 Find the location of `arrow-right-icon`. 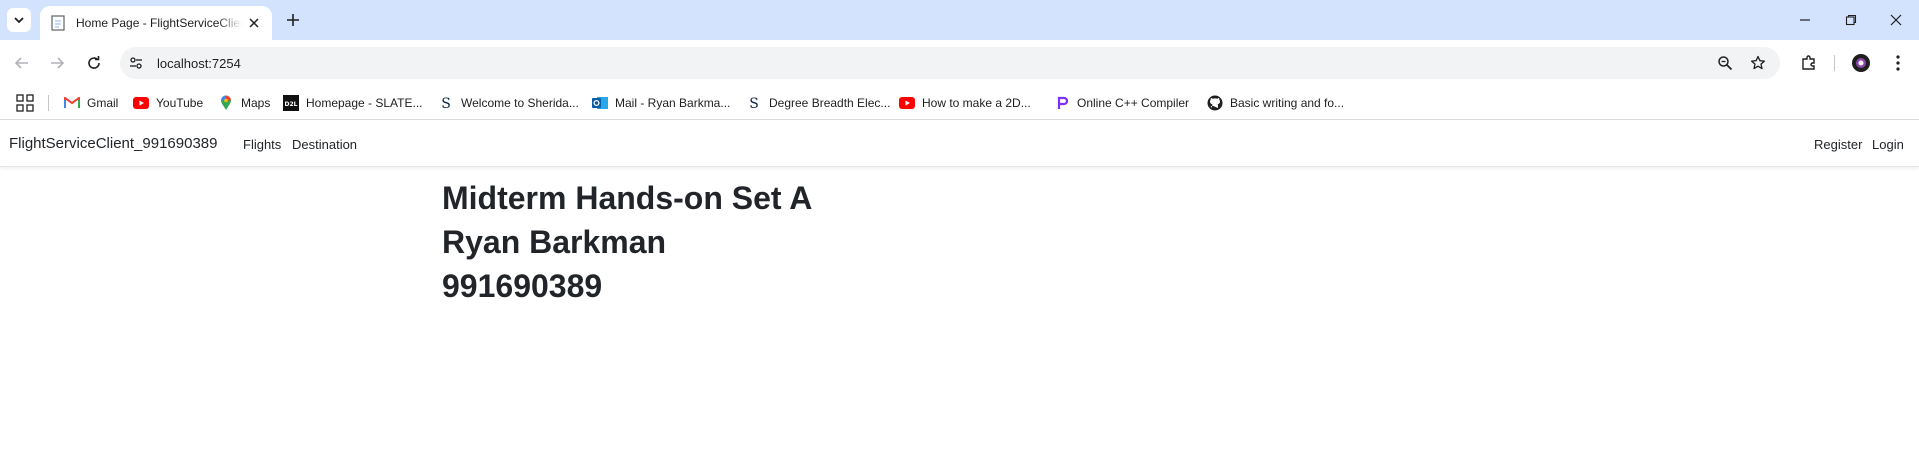

arrow-right-icon is located at coordinates (58, 63).